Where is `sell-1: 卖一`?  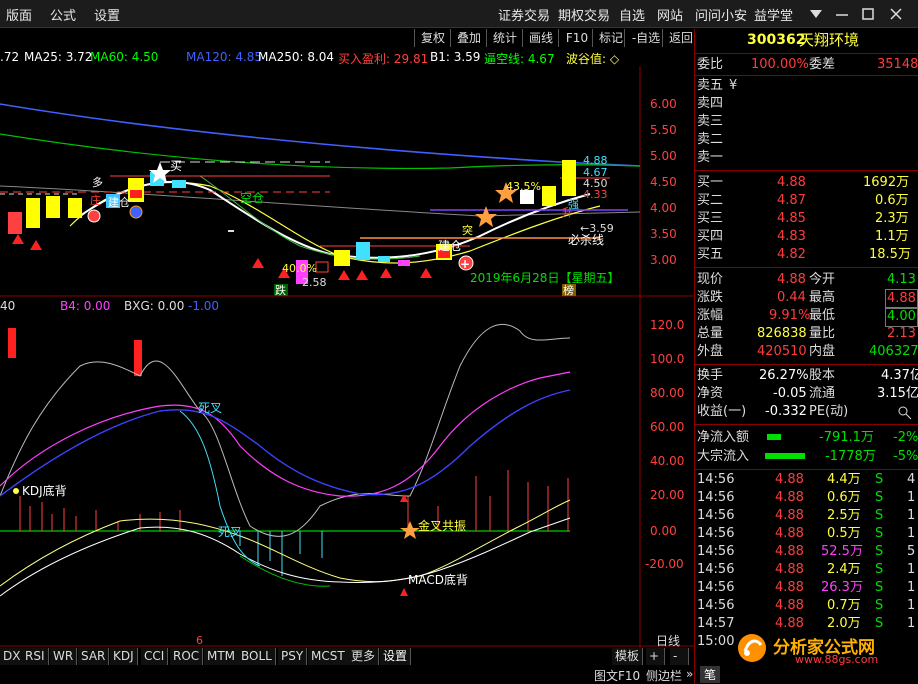 sell-1: 卖一 is located at coordinates (806, 158).